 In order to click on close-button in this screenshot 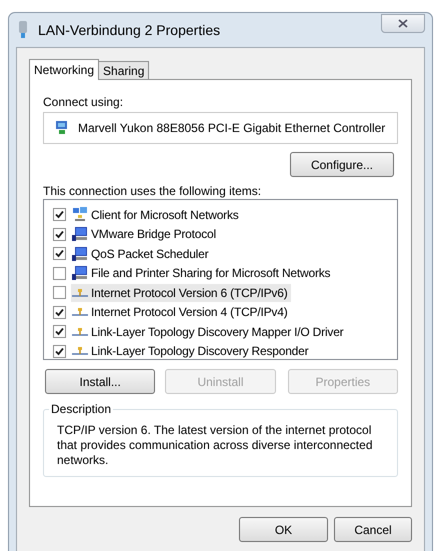, I will do `click(403, 23)`.